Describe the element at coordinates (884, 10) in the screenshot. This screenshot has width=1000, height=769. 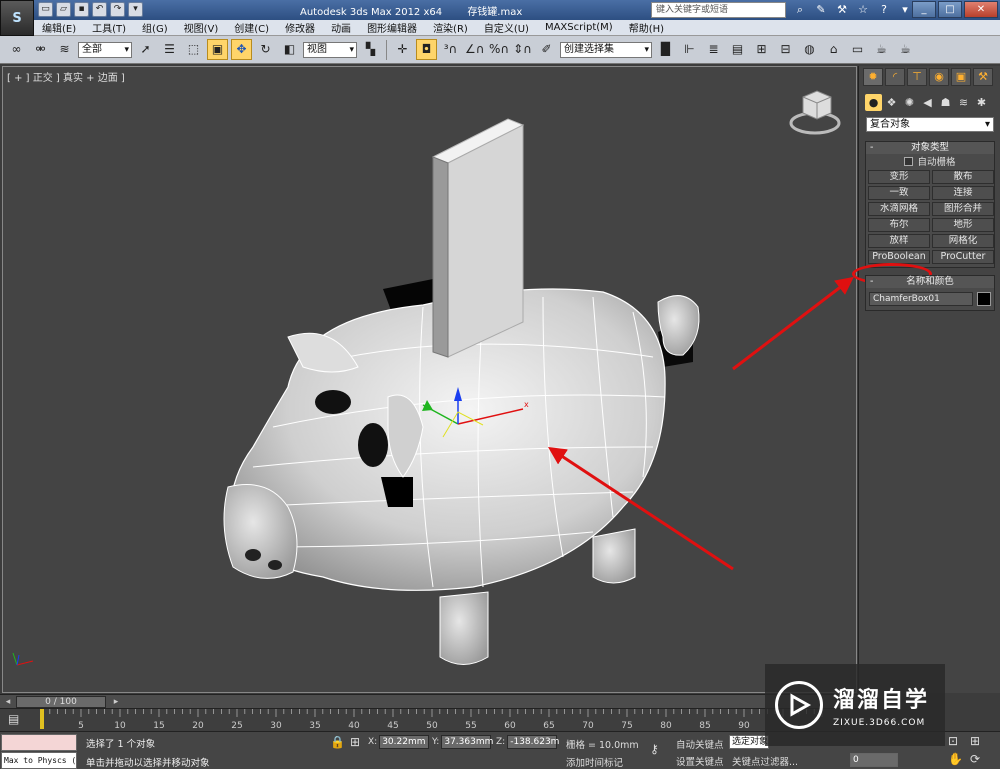
I see `help-icon: ?` at that location.